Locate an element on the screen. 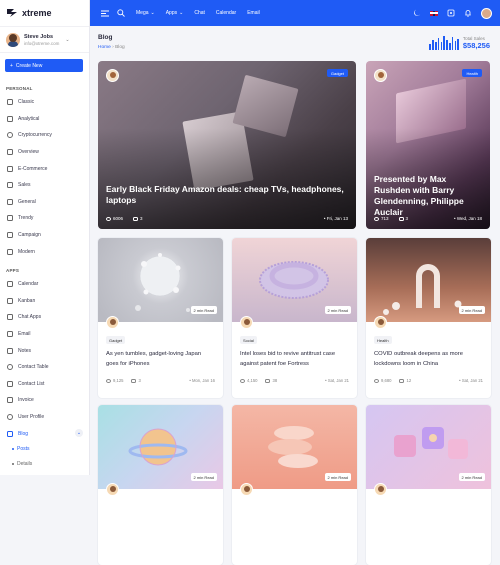 This screenshot has width=500, height=565. menu-icon is located at coordinates (105, 13).